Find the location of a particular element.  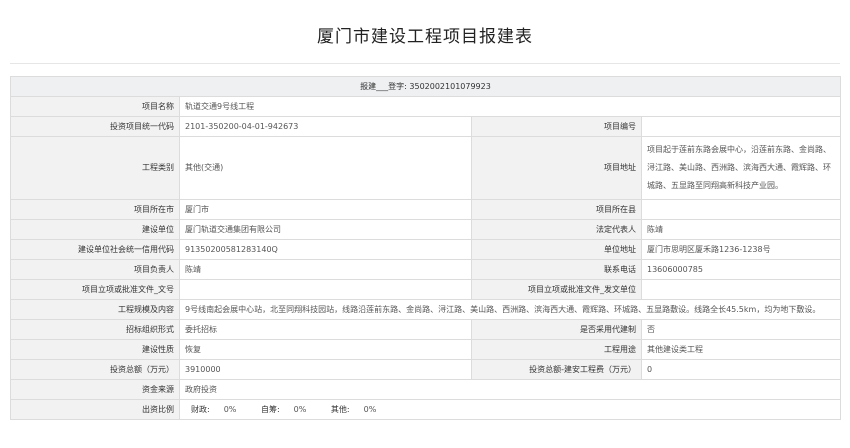

ratio-self-value: 0% is located at coordinates (300, 409).